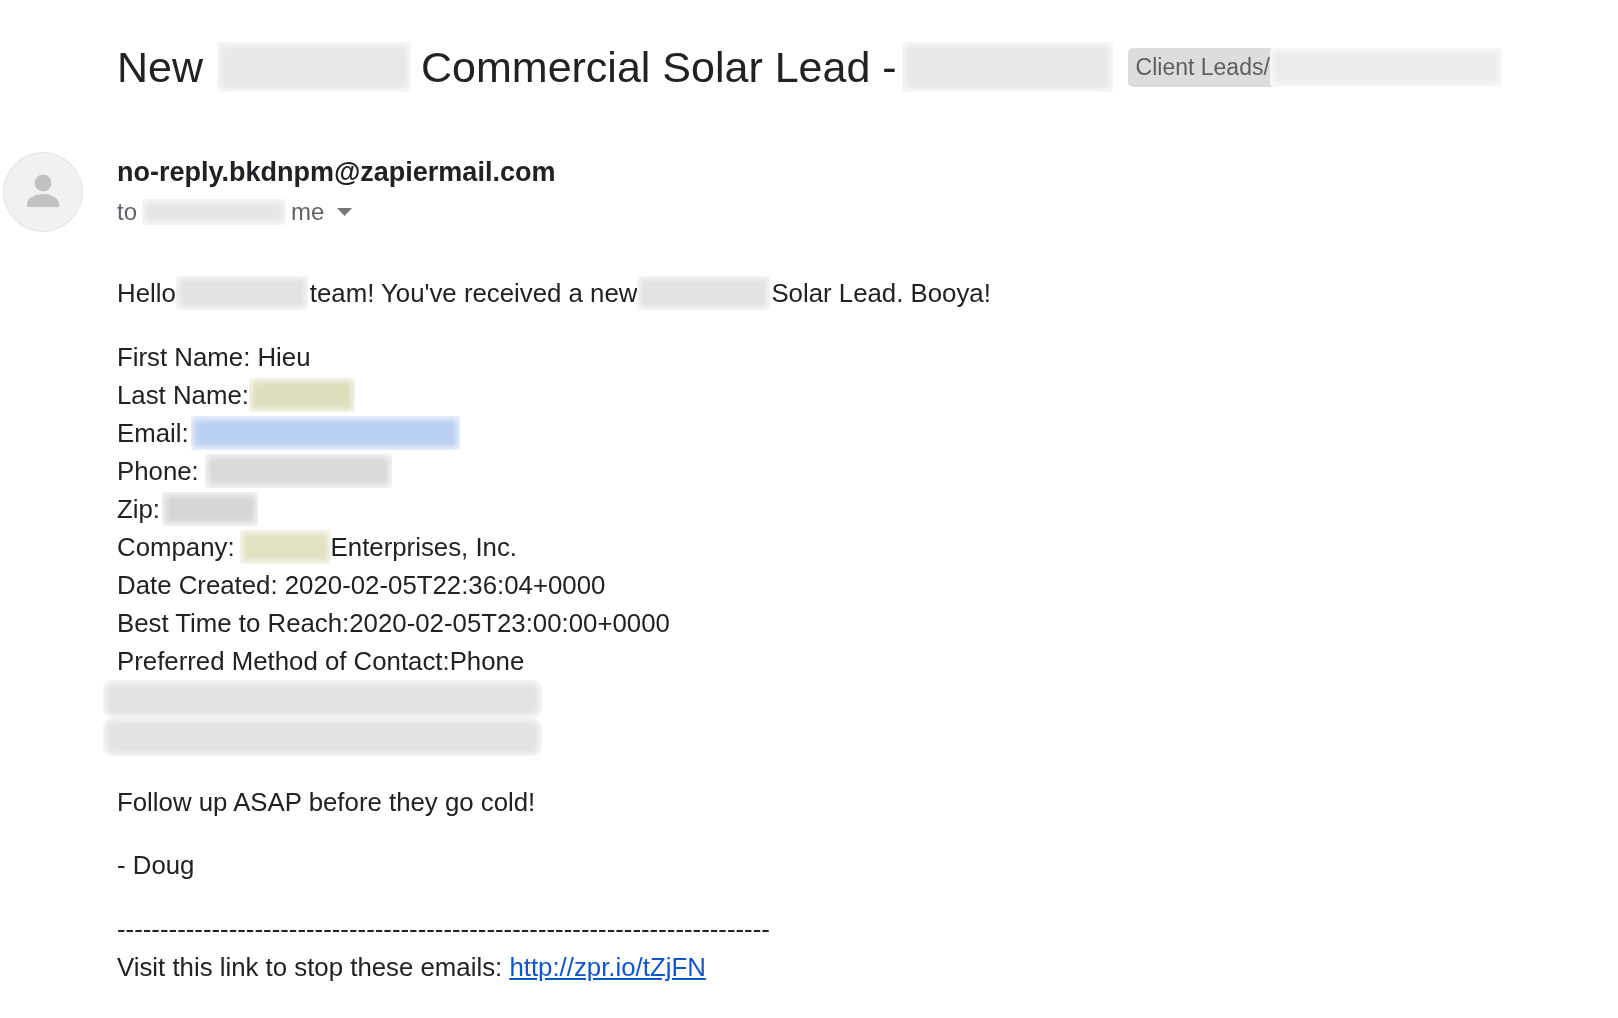 This screenshot has width=1618, height=1018. What do you see at coordinates (321, 661) in the screenshot?
I see `field-text: Preferred Method of Contact:Phone` at bounding box center [321, 661].